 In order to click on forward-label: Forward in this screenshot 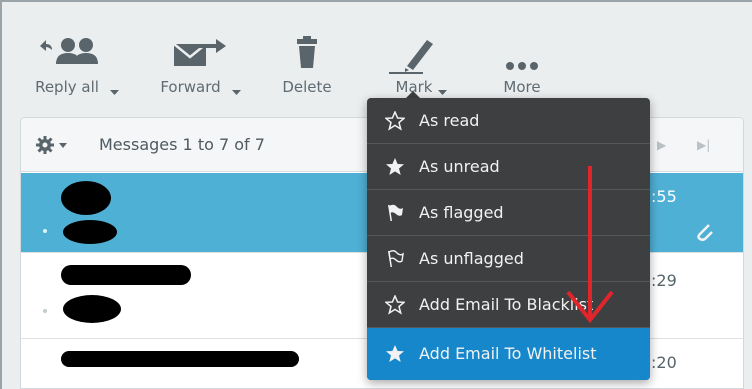, I will do `click(190, 87)`.